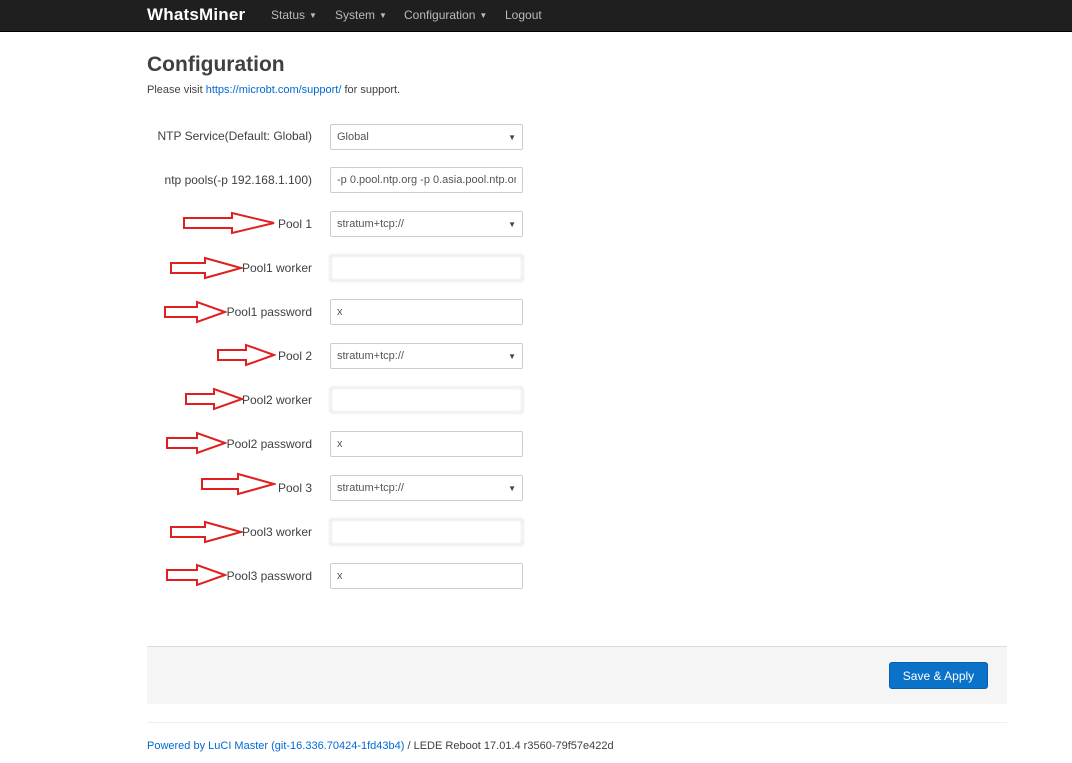  What do you see at coordinates (426, 180) in the screenshot?
I see `ntp-pools-input` at bounding box center [426, 180].